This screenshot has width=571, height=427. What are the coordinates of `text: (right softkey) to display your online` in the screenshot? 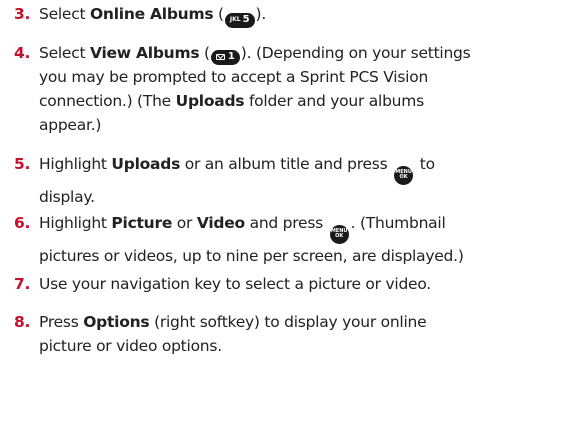 It's located at (288, 322).